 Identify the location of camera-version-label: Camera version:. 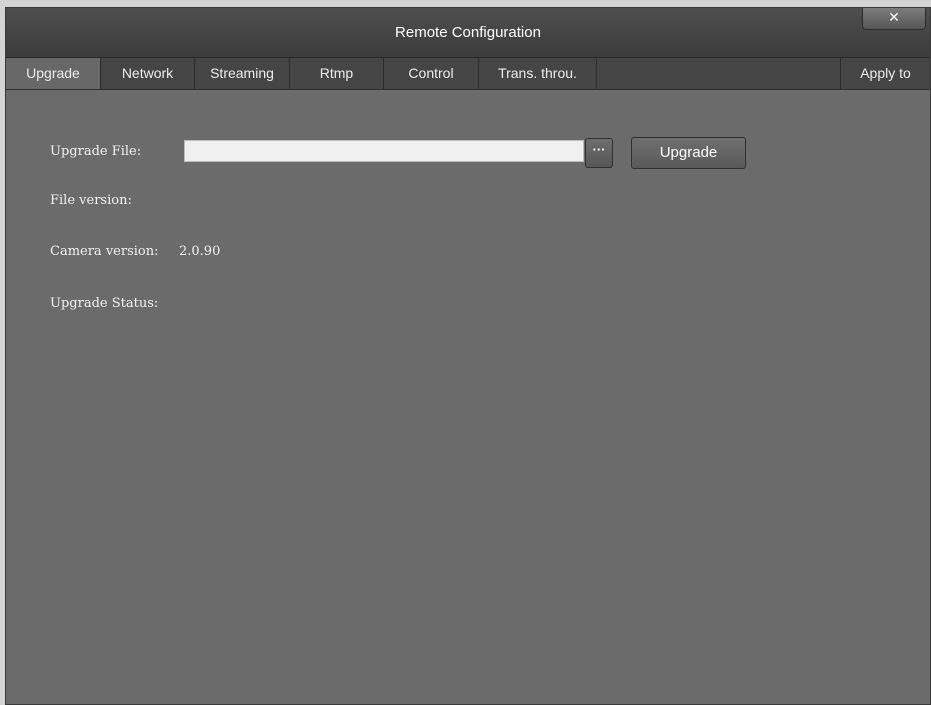
(104, 251).